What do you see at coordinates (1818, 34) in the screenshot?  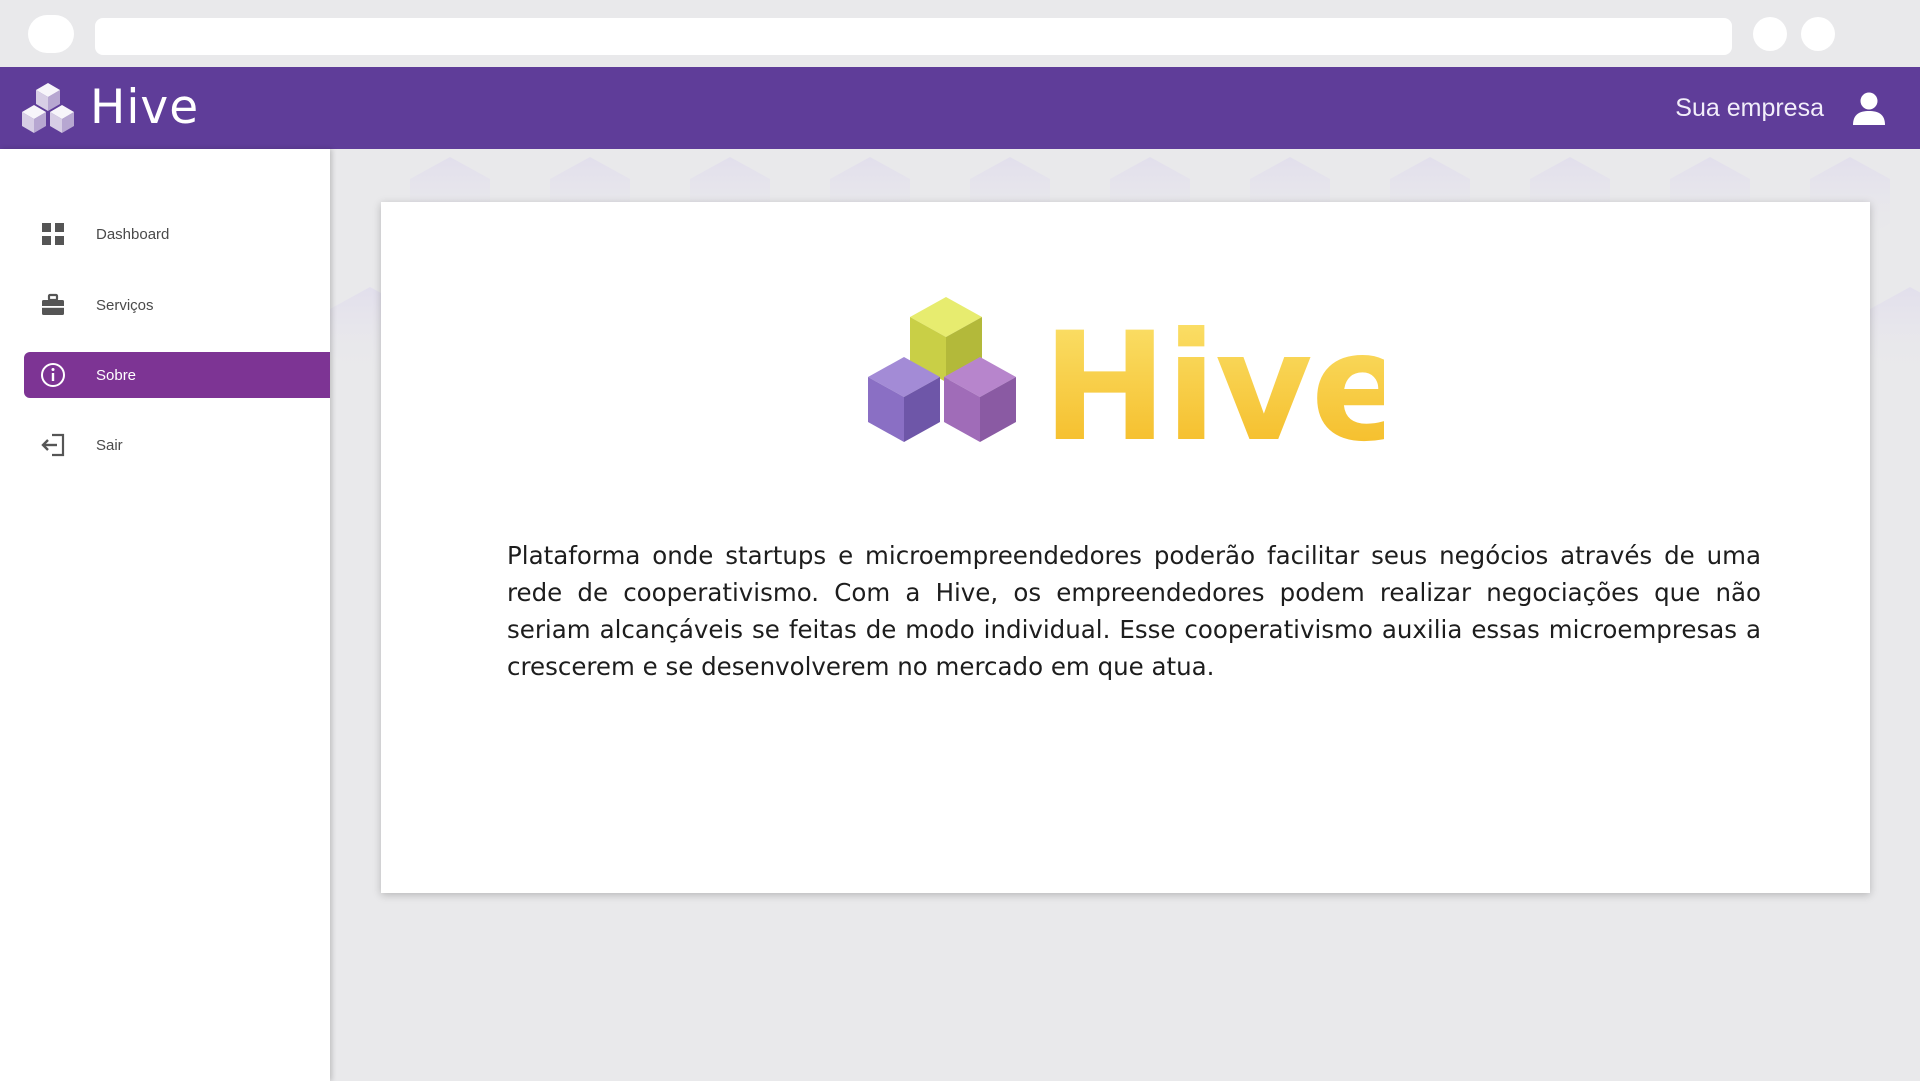 I see `browser-menu-button` at bounding box center [1818, 34].